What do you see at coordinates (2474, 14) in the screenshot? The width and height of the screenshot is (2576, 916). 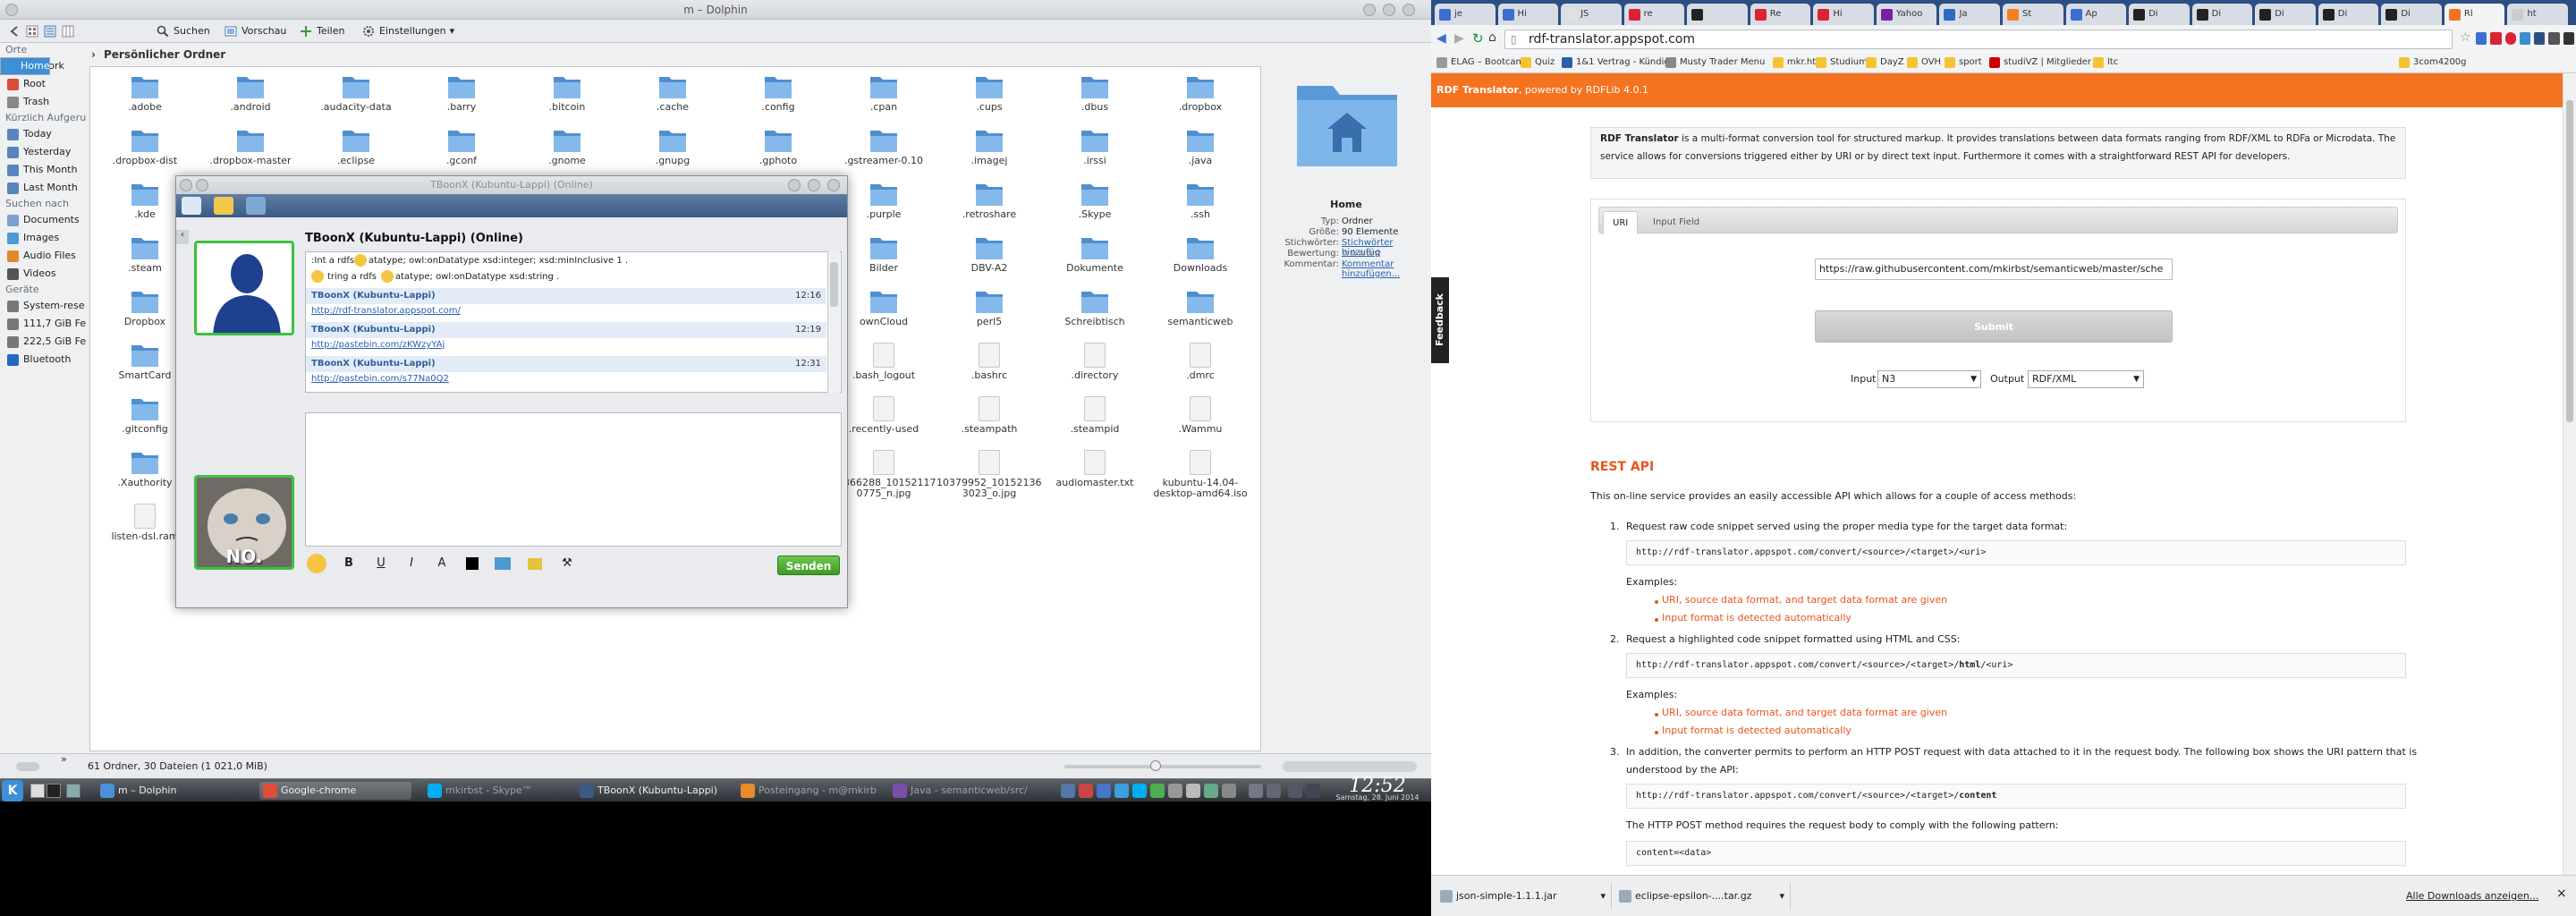 I see `browser-tab: Rl` at bounding box center [2474, 14].